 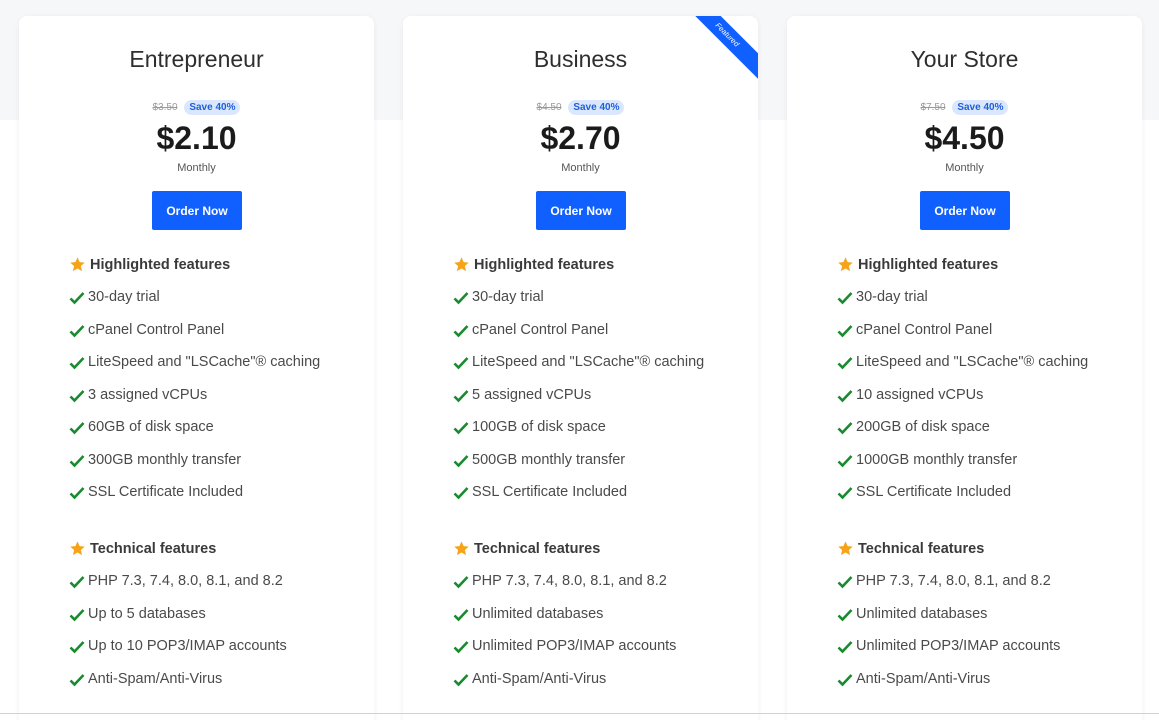 What do you see at coordinates (187, 646) in the screenshot?
I see `feature-text: Up to 10 POP3/IMAP accounts` at bounding box center [187, 646].